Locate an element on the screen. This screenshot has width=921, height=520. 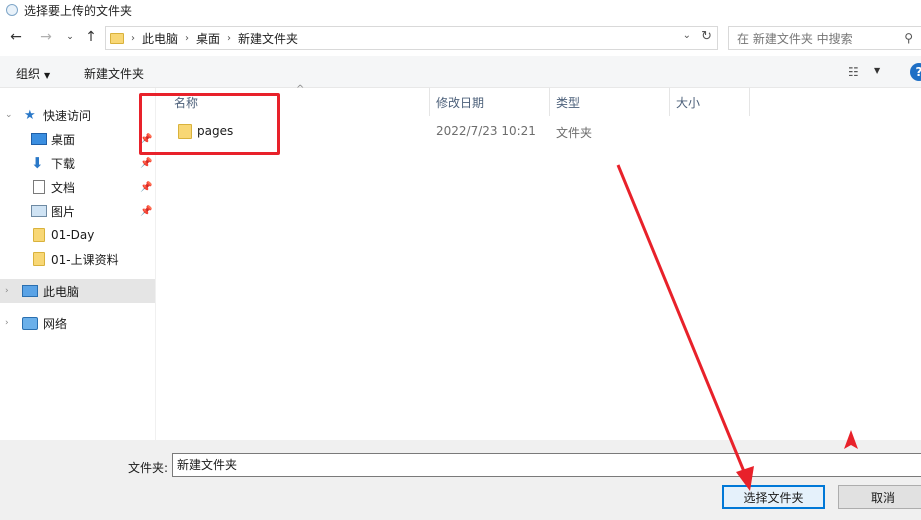
sidebar-label: 快速访问 is located at coordinates (67, 115).